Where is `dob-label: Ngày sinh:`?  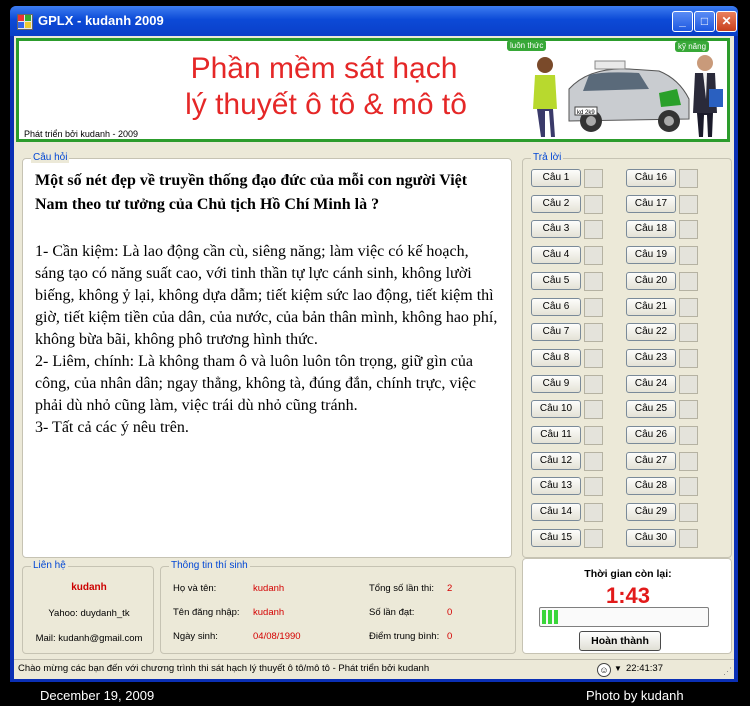 dob-label: Ngày sinh: is located at coordinates (195, 636).